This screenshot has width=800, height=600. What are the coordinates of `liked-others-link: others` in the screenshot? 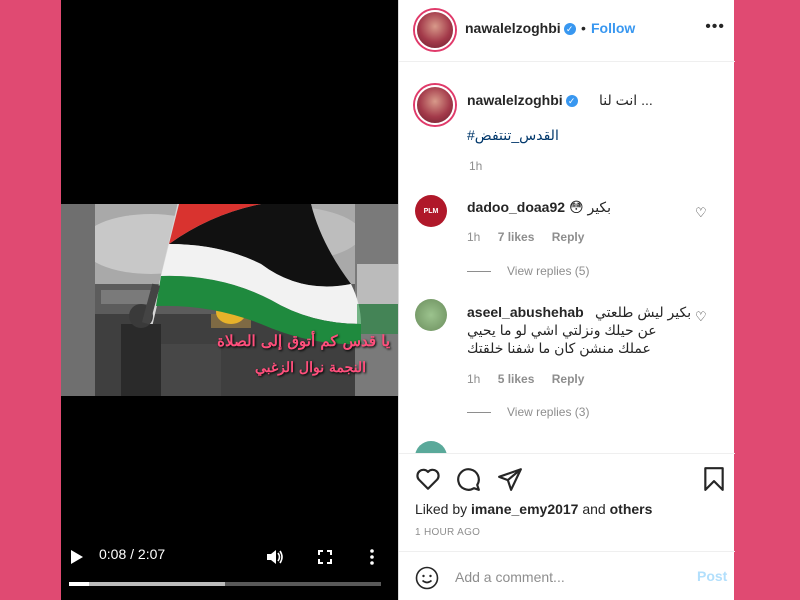 It's located at (631, 509).